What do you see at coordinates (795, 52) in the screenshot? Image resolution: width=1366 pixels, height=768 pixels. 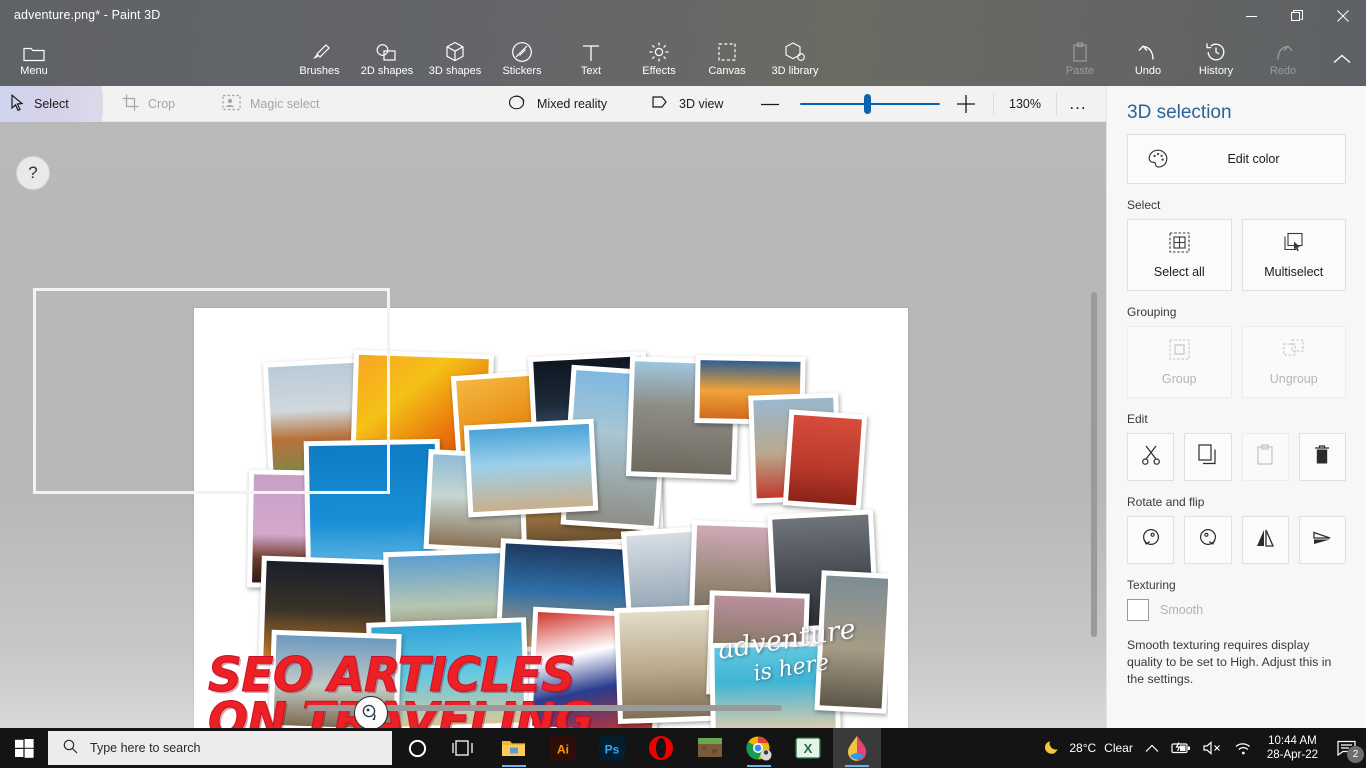 I see `3d-library-icon` at bounding box center [795, 52].